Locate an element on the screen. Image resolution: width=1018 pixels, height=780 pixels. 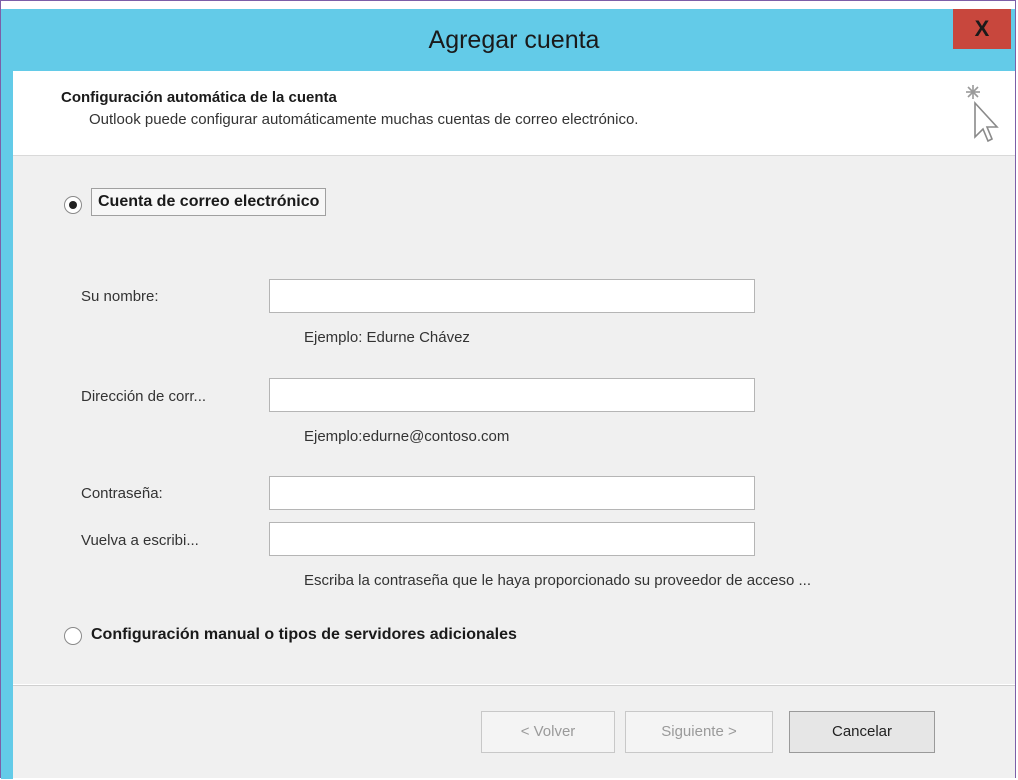
sparkle-cursor-icon is located at coordinates (982, 114).